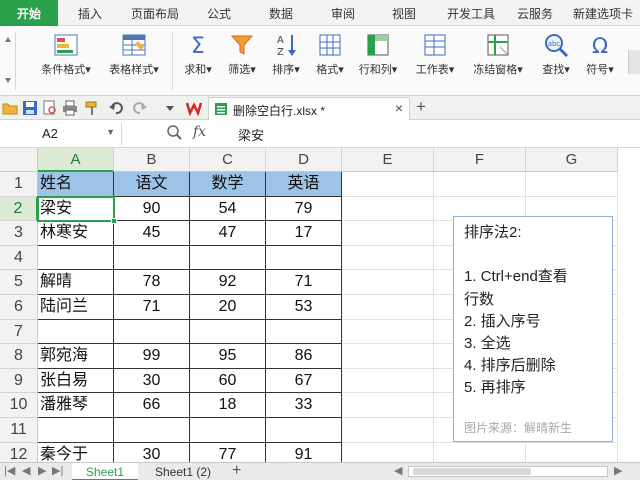 This screenshot has height=480, width=640. What do you see at coordinates (471, 13) in the screenshot?
I see `tab-developer: 开发工具` at bounding box center [471, 13].